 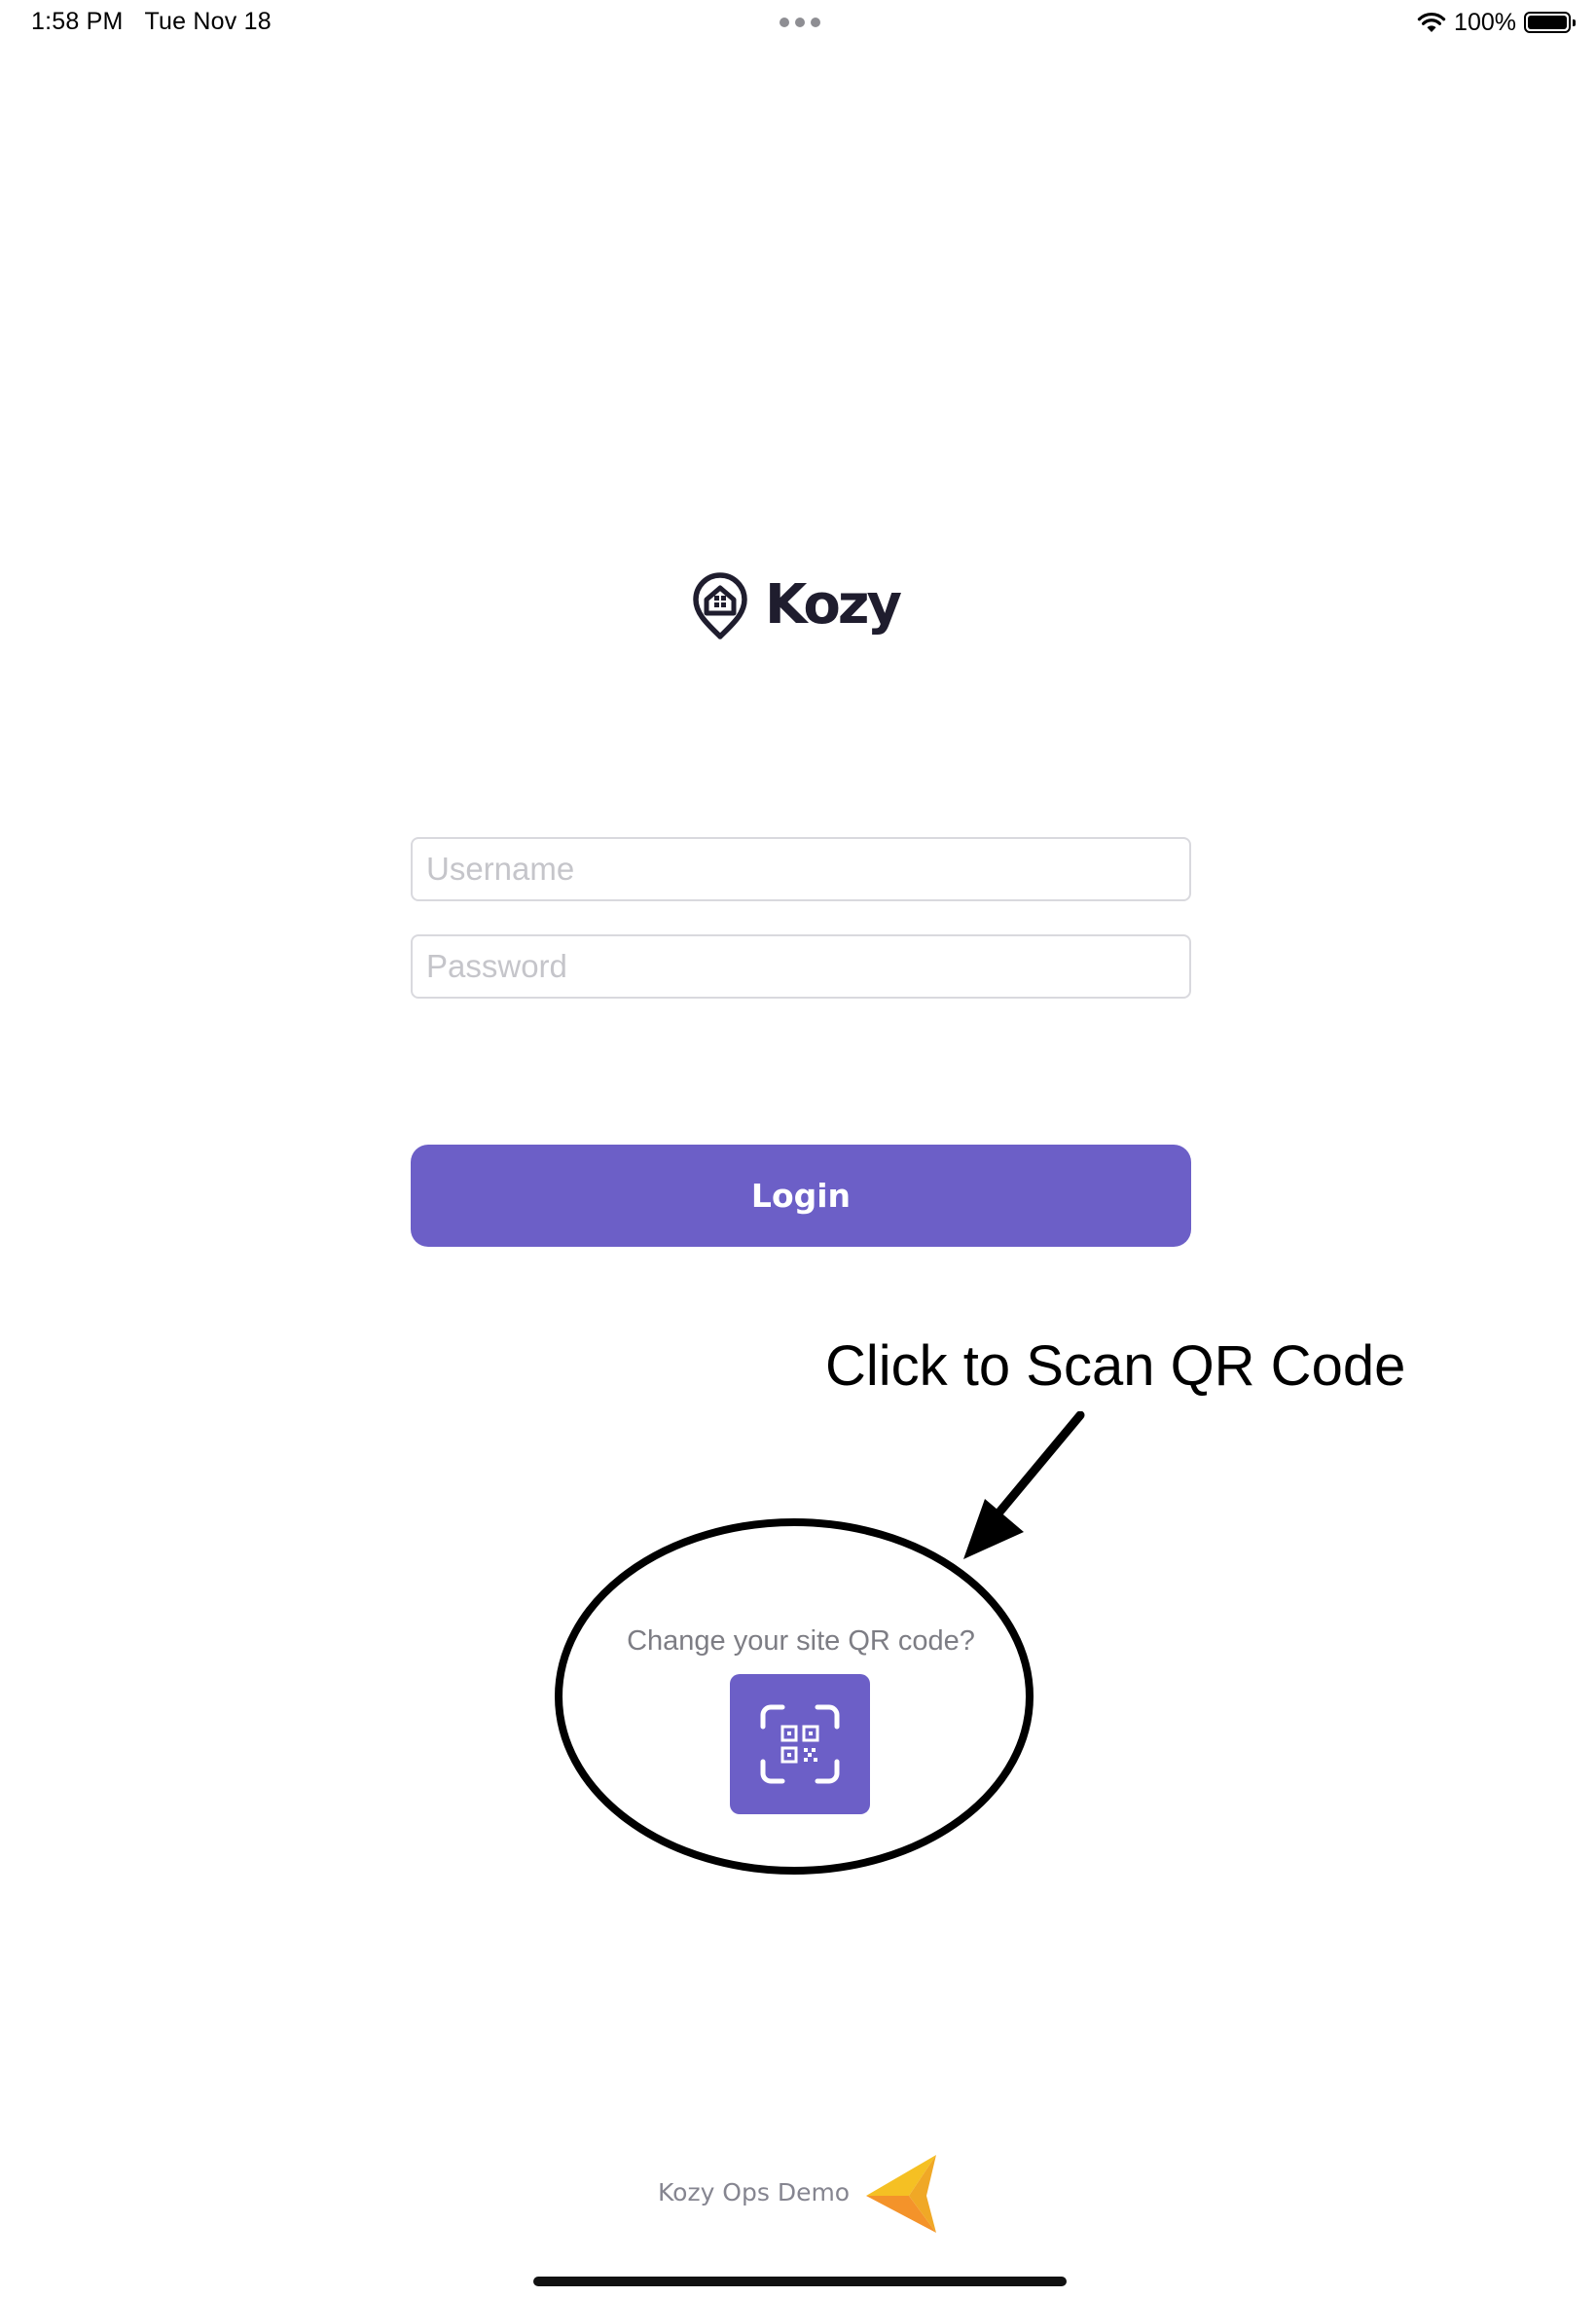 I want to click on kozy-logo: Kozy, so click(x=803, y=605).